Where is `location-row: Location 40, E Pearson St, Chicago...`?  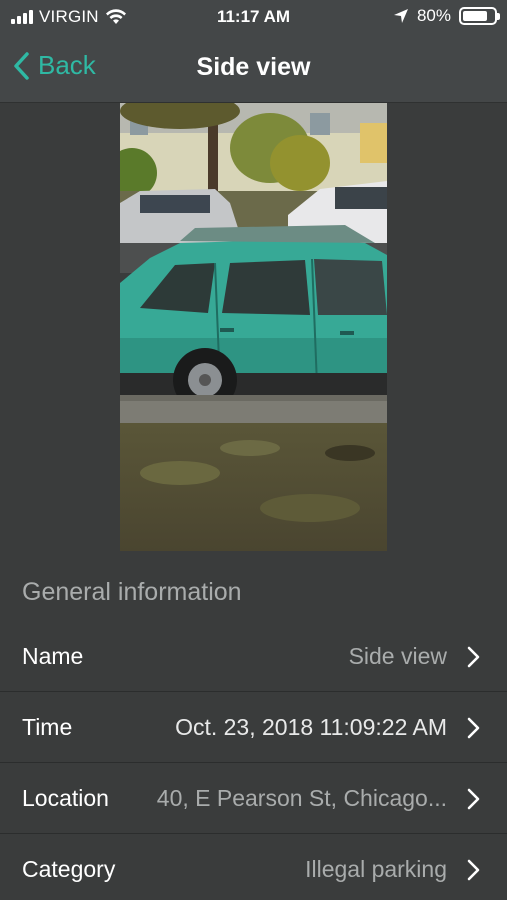
location-row: Location 40, E Pearson St, Chicago... is located at coordinates (253, 798).